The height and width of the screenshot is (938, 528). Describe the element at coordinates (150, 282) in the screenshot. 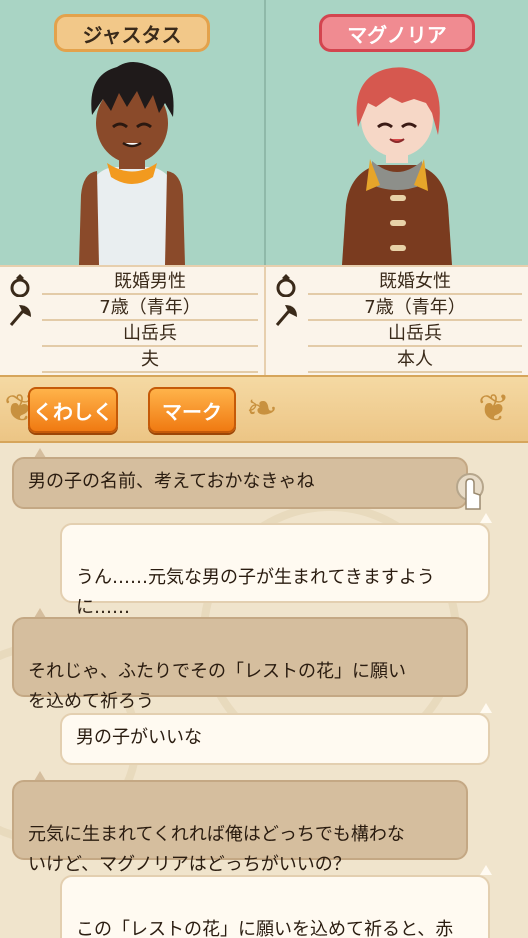

I see `marital-status-left: 既婚男性` at that location.